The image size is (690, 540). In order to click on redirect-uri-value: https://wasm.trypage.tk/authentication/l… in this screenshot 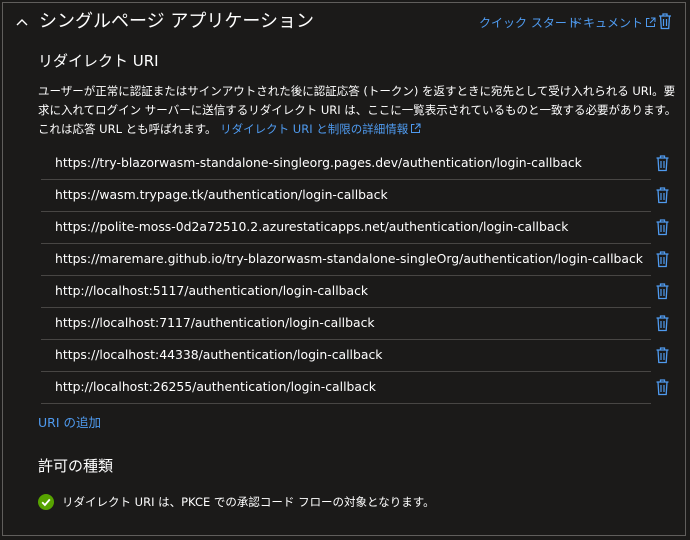, I will do `click(221, 195)`.